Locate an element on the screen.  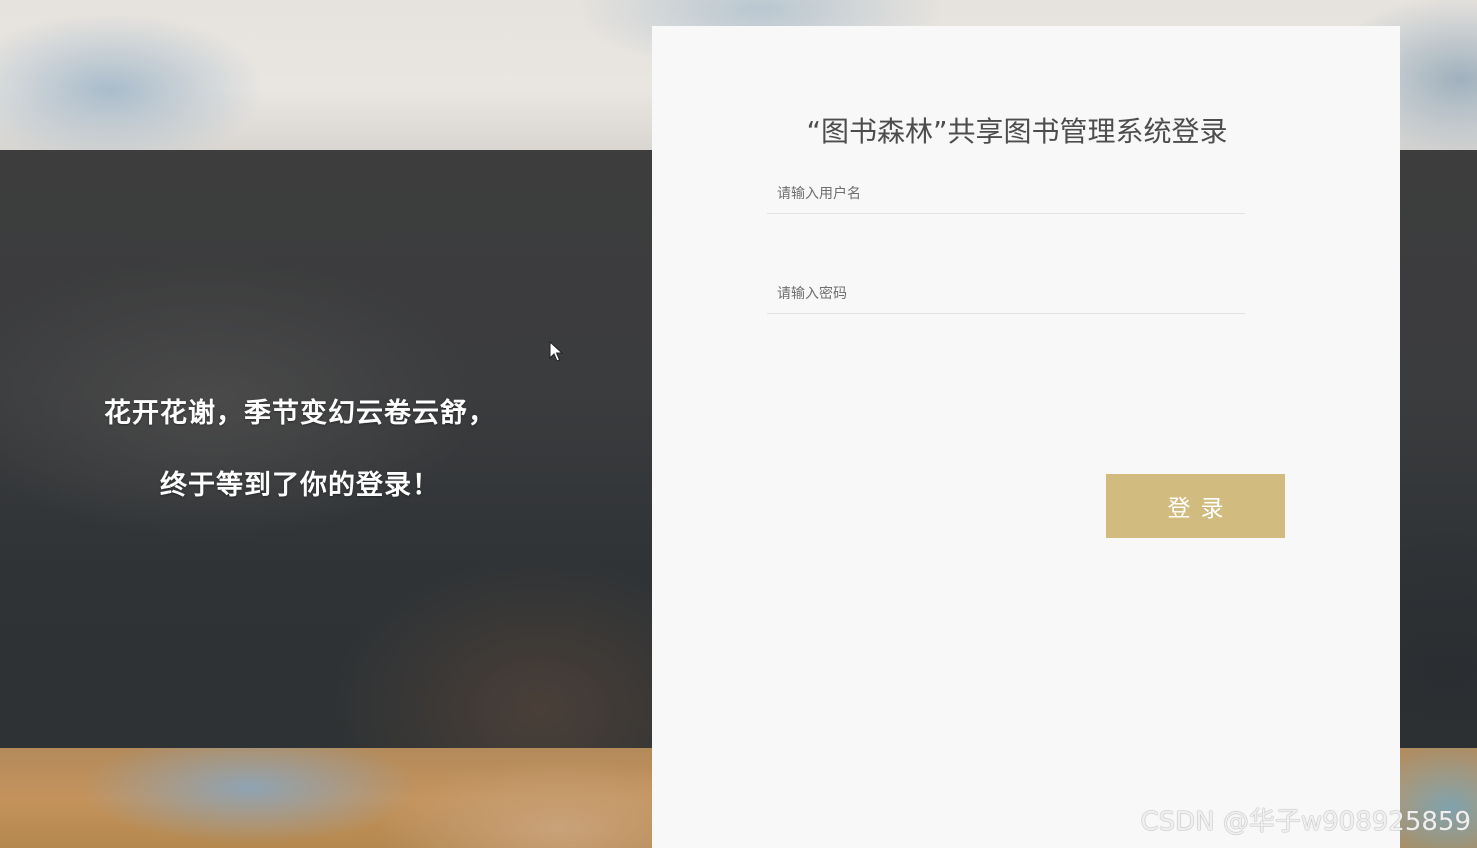
username-field-wrapper is located at coordinates (1006, 194).